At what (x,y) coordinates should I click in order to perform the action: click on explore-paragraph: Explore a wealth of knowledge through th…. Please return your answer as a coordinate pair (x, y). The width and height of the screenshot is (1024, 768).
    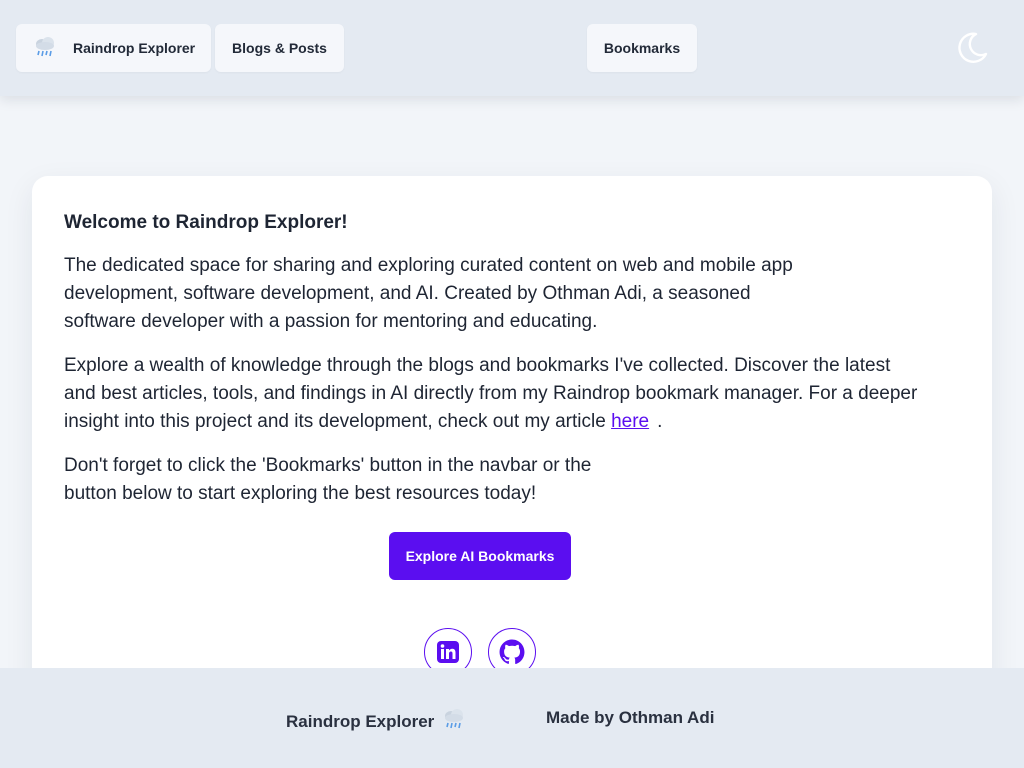
    Looking at the image, I should click on (494, 394).